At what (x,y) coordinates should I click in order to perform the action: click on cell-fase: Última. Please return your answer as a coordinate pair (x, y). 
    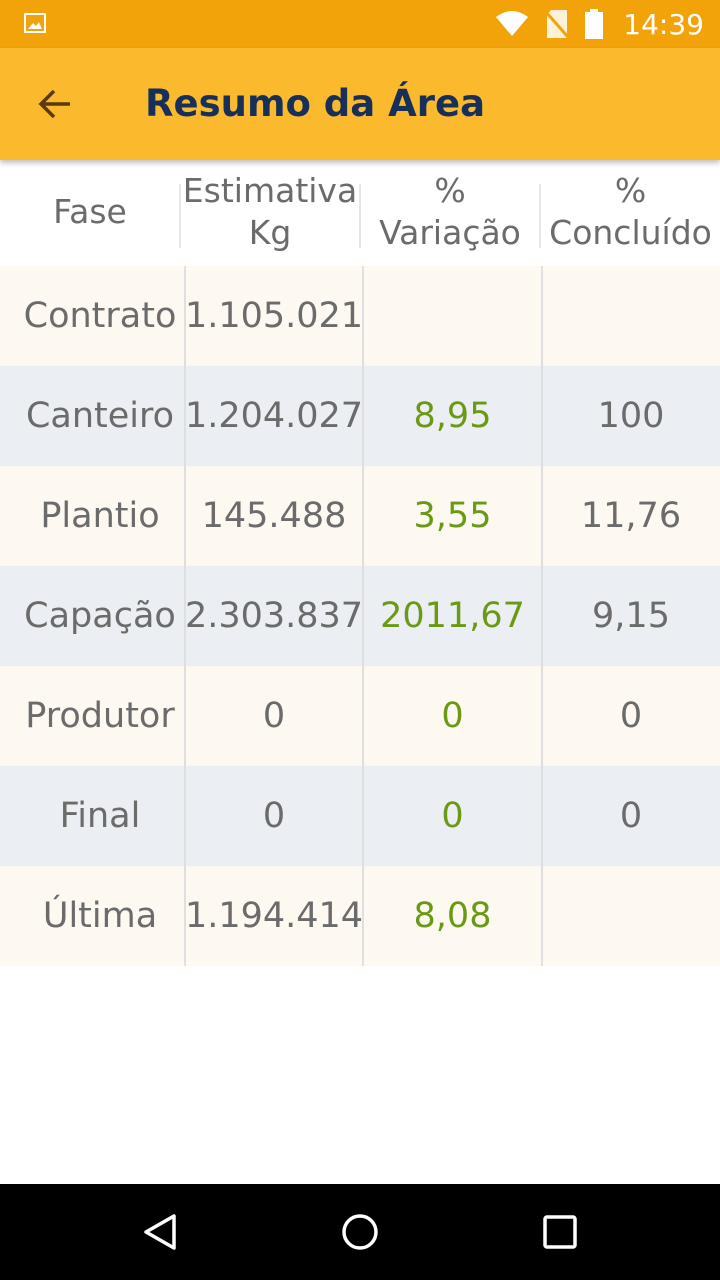
    Looking at the image, I should click on (100, 916).